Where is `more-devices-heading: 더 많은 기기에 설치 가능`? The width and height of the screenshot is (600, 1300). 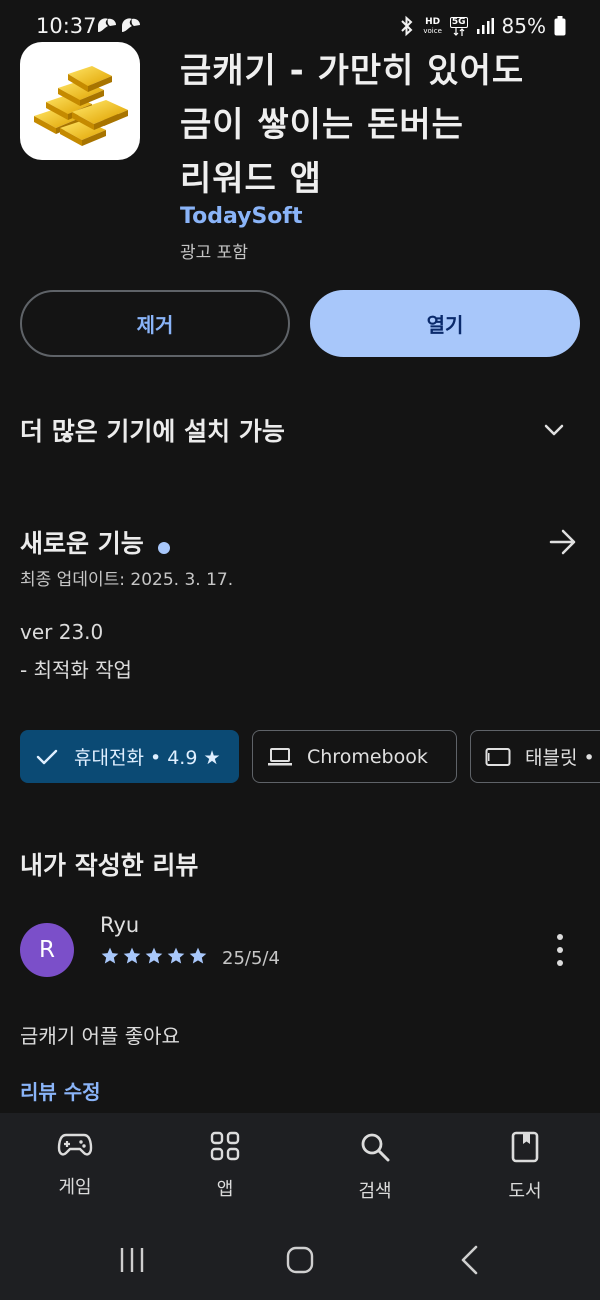
more-devices-heading: 더 많은 기기에 설치 가능 is located at coordinates (152, 431).